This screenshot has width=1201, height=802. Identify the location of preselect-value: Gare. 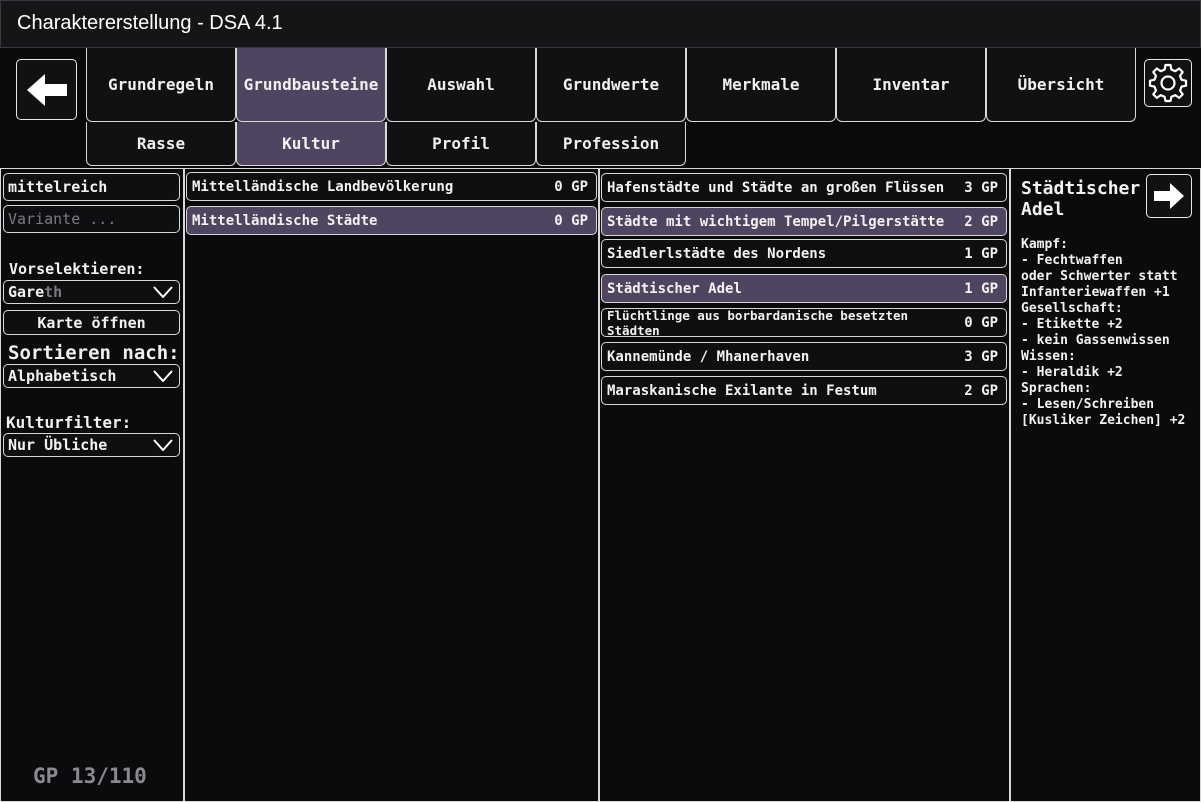
(26, 292).